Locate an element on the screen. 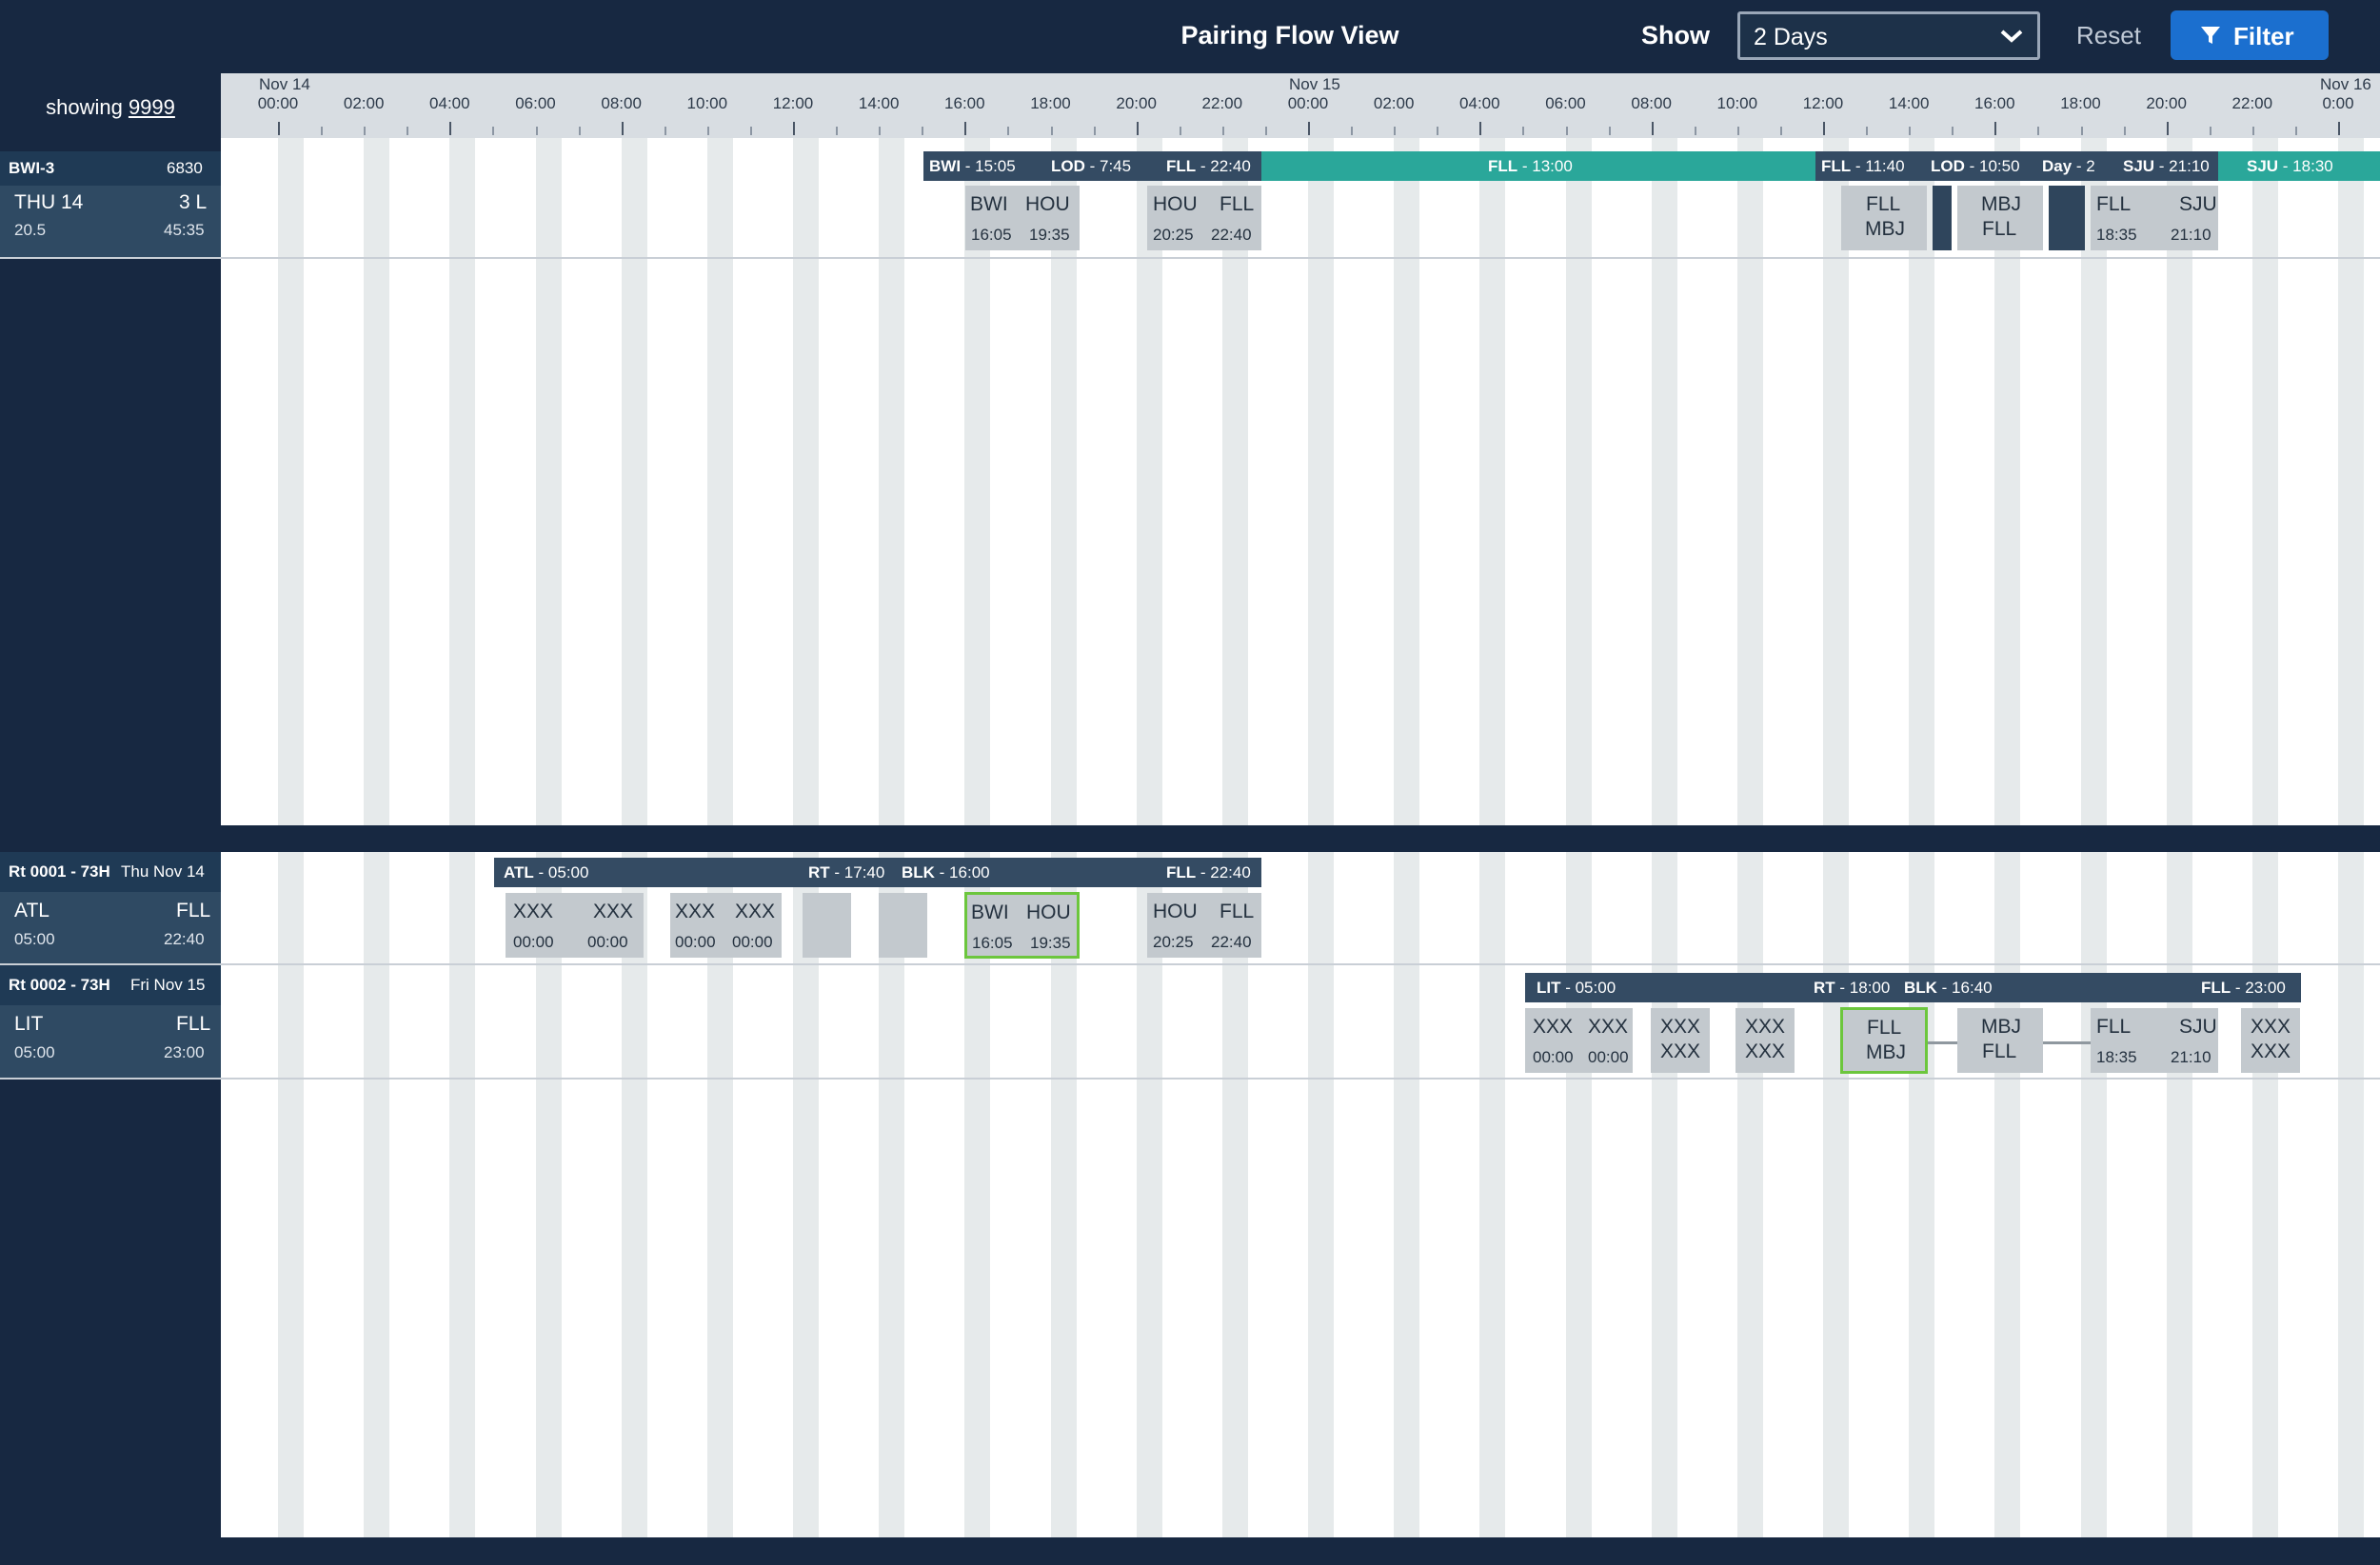  flight-block: FLL MBJ is located at coordinates (1884, 218).